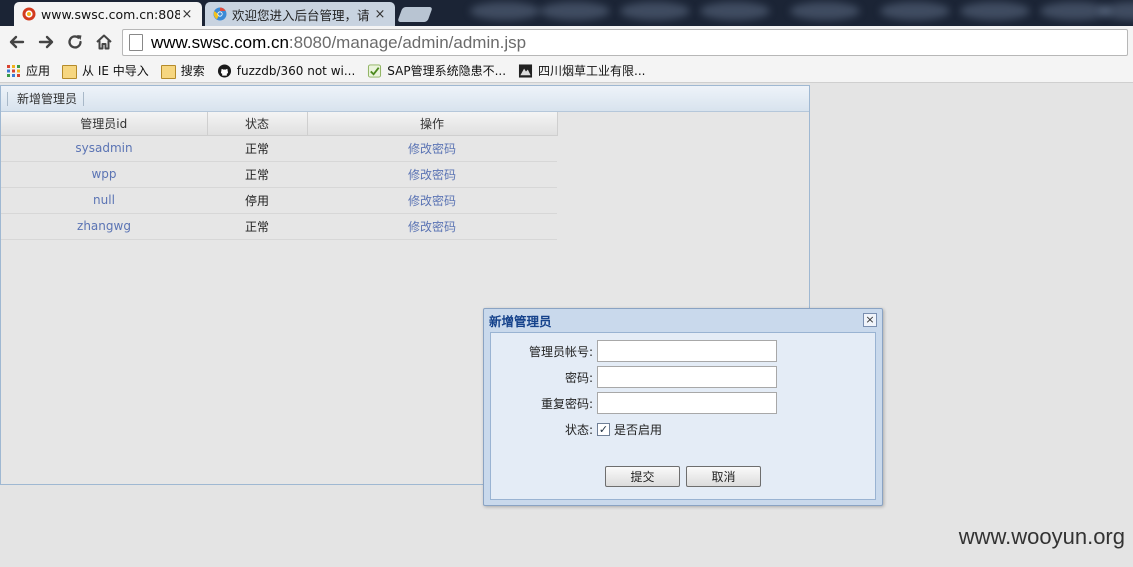  I want to click on tab-title: 欢迎您进入后台管理，请, so click(301, 15).